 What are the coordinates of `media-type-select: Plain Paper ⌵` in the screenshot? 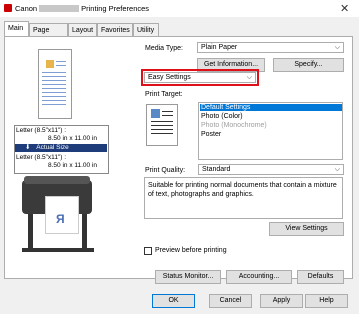 It's located at (270, 47).